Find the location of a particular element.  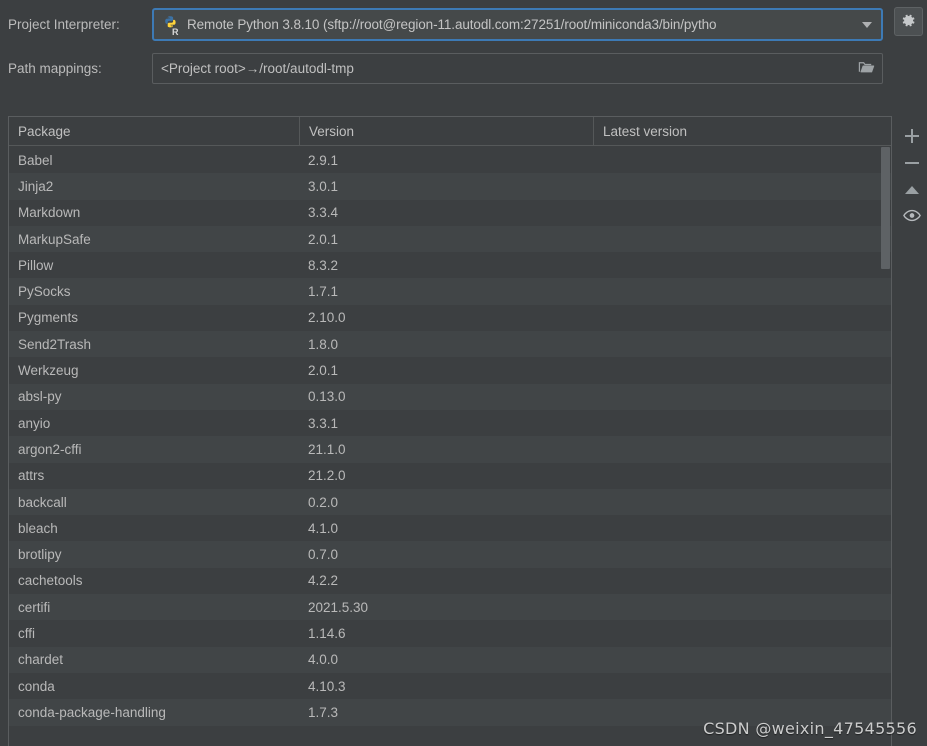

table-row: Pygments 2.10.0 is located at coordinates (450, 318).